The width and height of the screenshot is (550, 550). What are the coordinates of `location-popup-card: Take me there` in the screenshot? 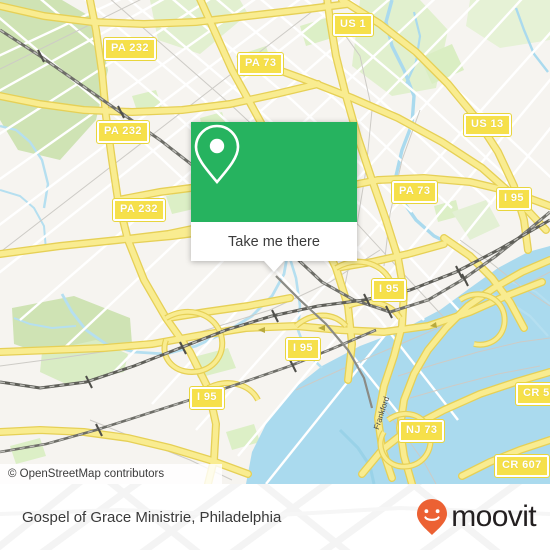 It's located at (274, 197).